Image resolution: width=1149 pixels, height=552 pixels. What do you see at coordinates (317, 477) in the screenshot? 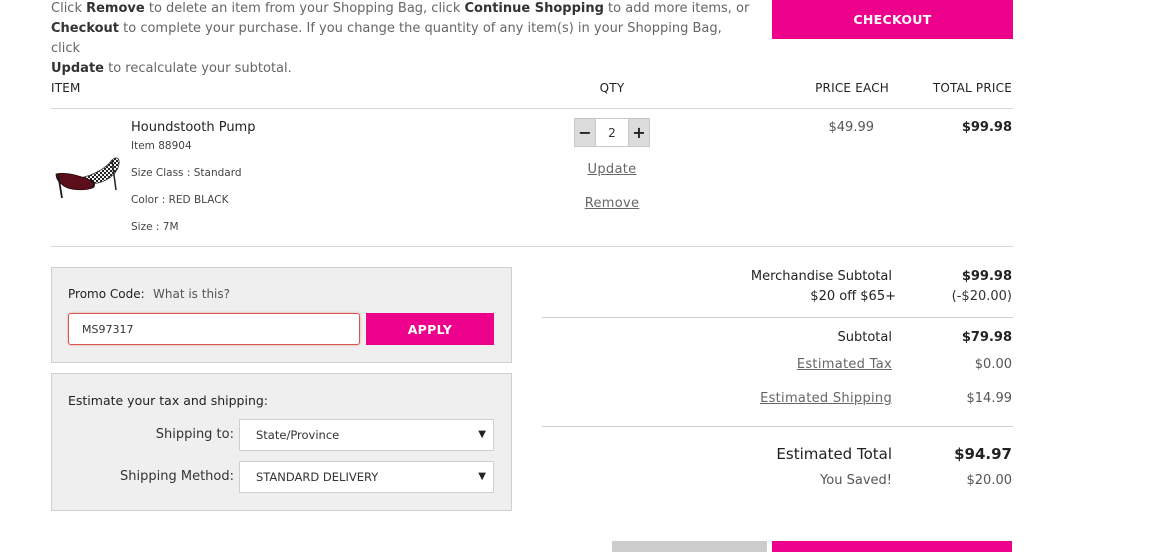
I see `shipping-method-value: STANDARD DELIVERY` at bounding box center [317, 477].